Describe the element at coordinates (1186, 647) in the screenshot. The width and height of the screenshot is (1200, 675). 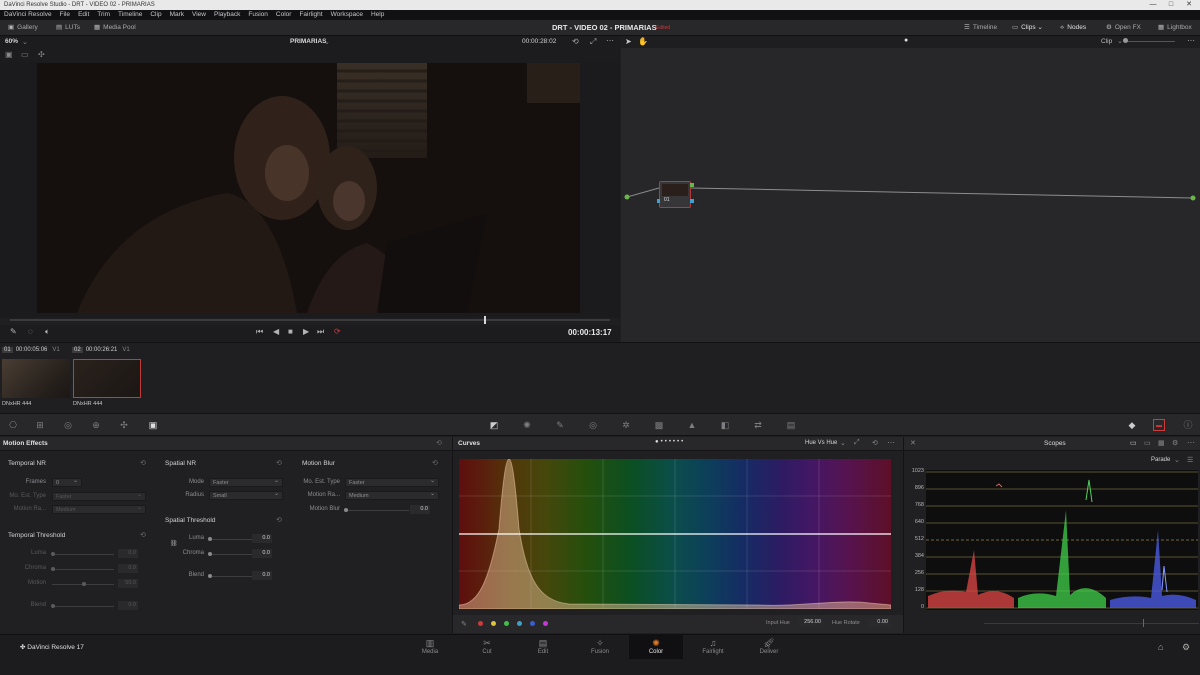
I see `project-settings-icon: ⚙` at that location.